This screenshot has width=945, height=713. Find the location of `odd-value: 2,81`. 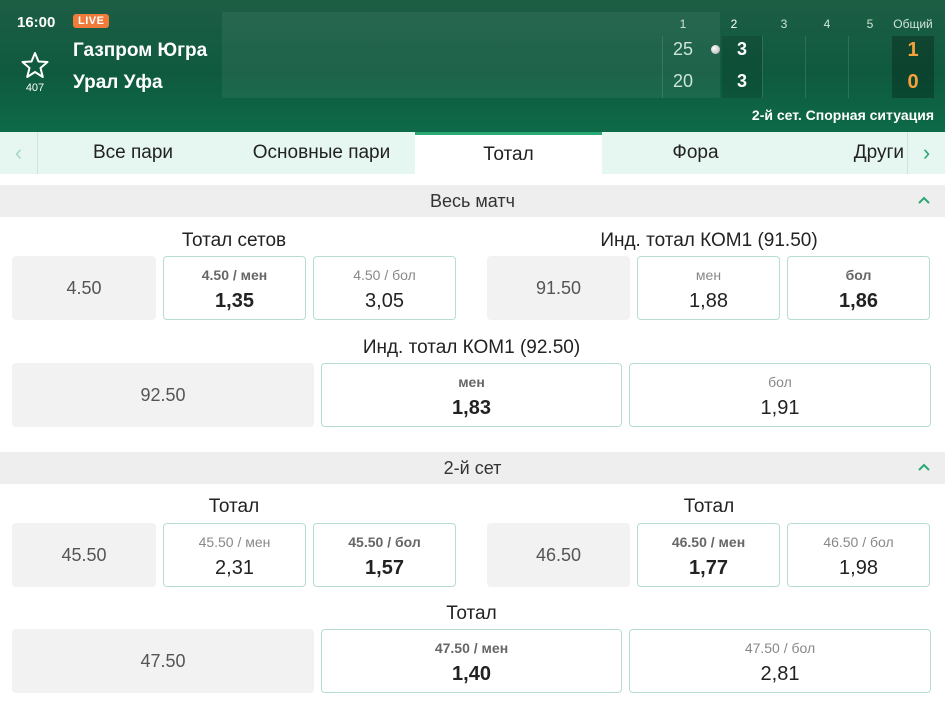

odd-value: 2,81 is located at coordinates (780, 674).